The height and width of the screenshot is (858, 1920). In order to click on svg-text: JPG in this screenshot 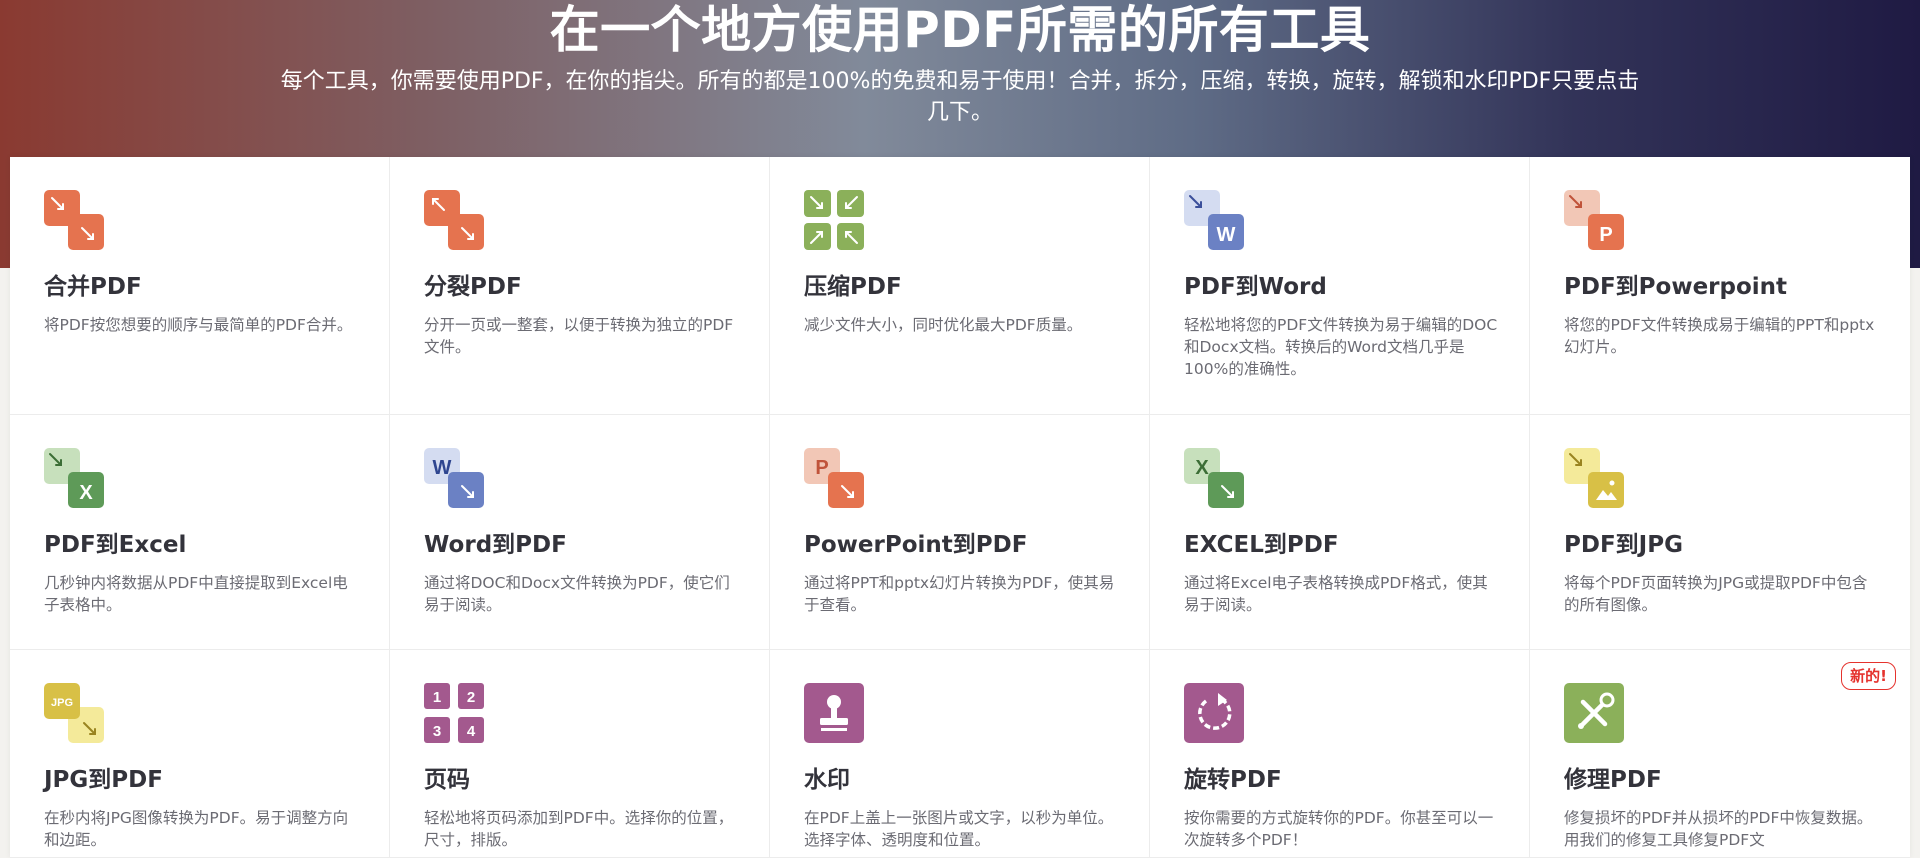, I will do `click(62, 703)`.